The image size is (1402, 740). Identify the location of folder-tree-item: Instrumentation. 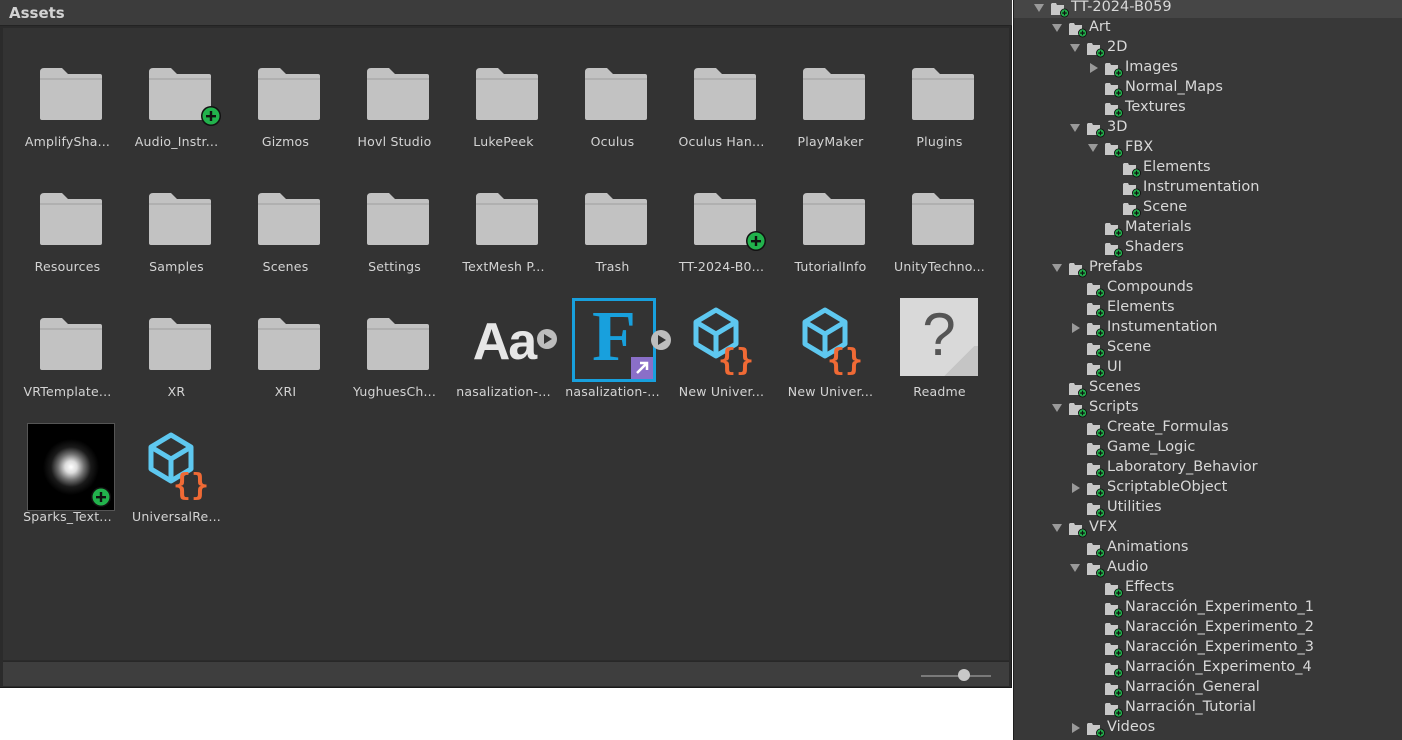
(1208, 188).